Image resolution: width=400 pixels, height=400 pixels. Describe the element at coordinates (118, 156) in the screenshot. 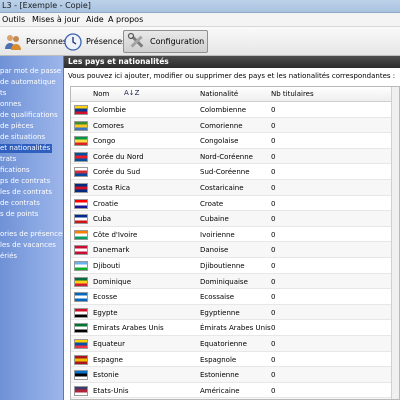

I see `country-name: Corée du Nord` at that location.